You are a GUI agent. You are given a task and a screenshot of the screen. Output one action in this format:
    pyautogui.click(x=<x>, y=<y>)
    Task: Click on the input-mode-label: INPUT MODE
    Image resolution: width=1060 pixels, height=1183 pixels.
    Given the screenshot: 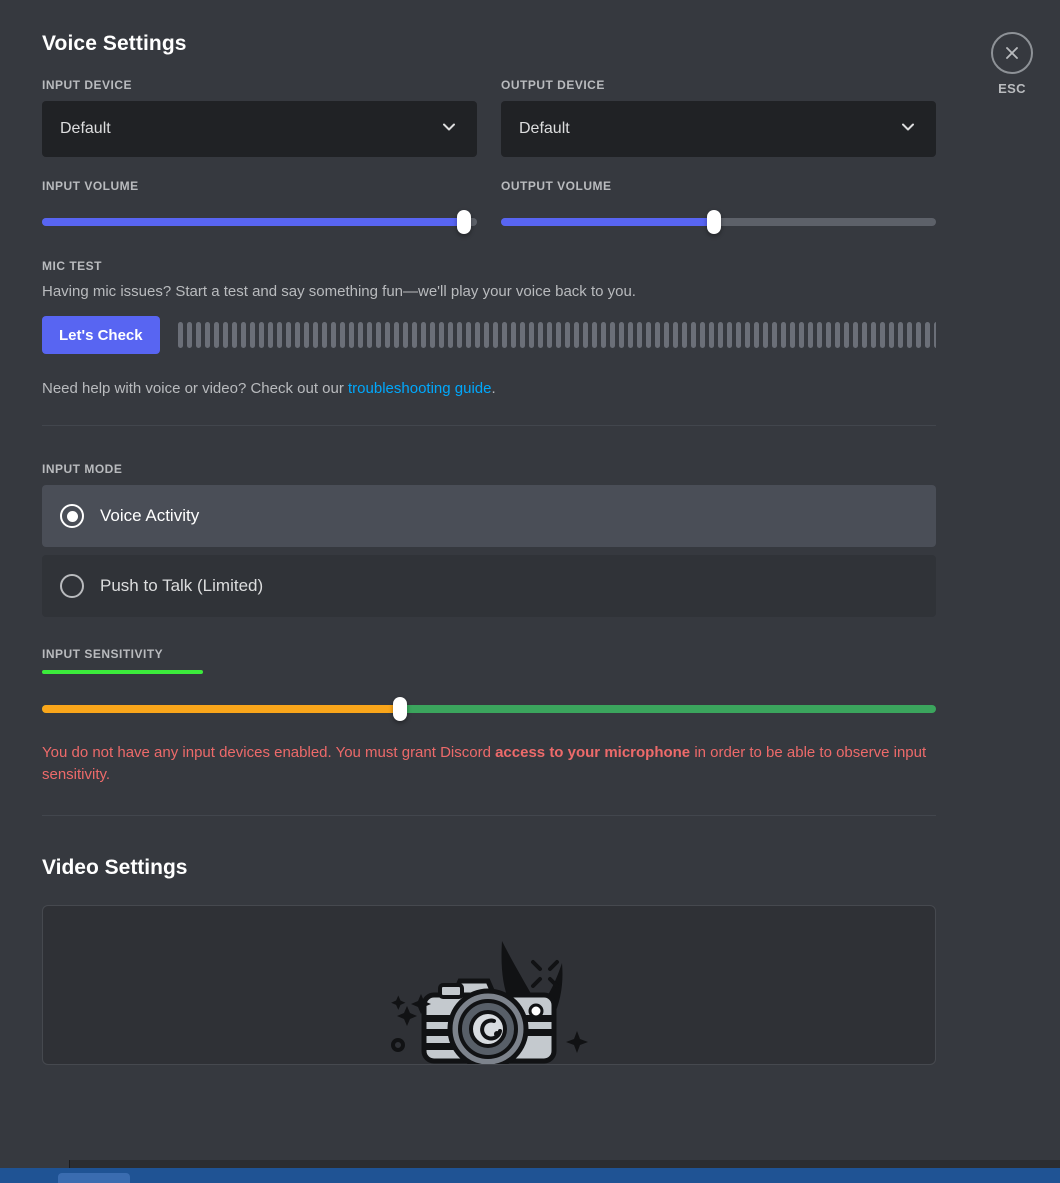 What is the action you would take?
    pyautogui.click(x=82, y=469)
    